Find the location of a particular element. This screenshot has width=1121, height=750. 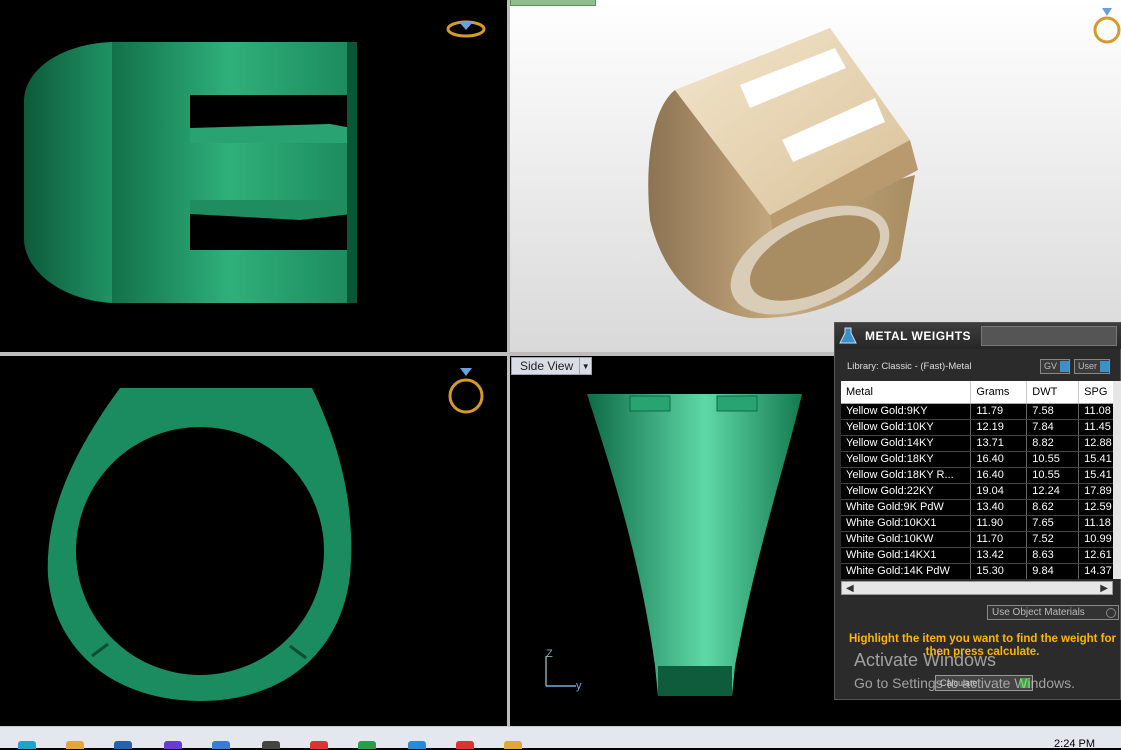

scroll-left-icon: ◀ is located at coordinates (850, 588).